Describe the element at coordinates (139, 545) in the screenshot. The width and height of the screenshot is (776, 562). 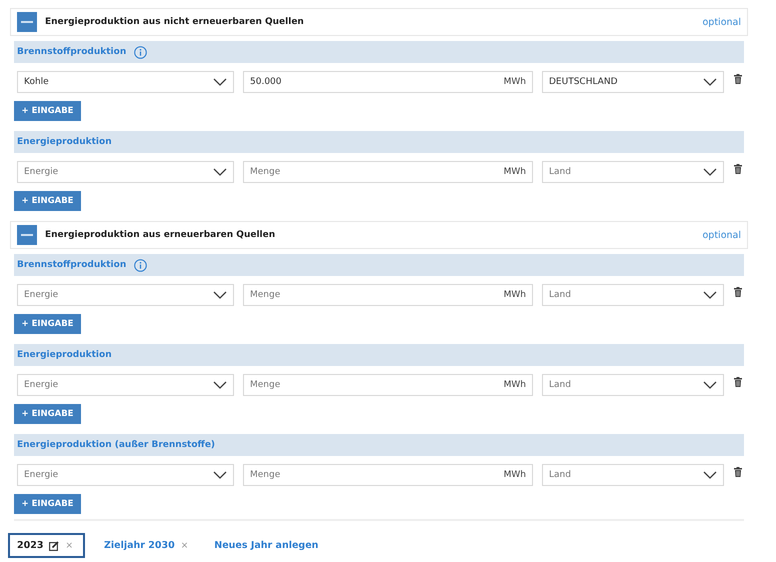
I see `tab-label: Zieljahr 2030` at that location.